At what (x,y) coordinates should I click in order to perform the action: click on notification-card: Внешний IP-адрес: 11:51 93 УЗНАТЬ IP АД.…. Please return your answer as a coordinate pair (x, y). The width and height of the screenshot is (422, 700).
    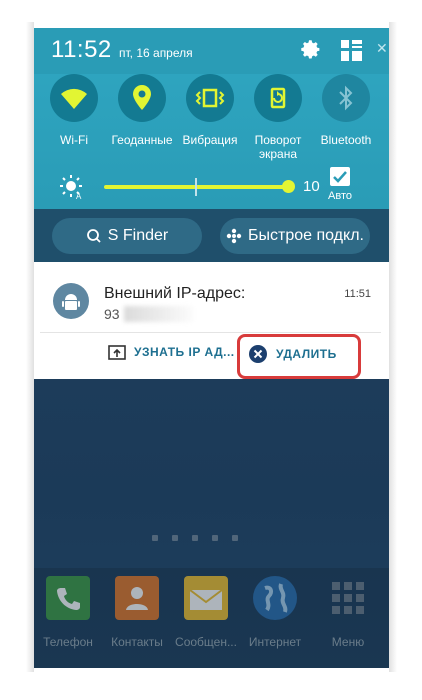
    Looking at the image, I should click on (210, 324).